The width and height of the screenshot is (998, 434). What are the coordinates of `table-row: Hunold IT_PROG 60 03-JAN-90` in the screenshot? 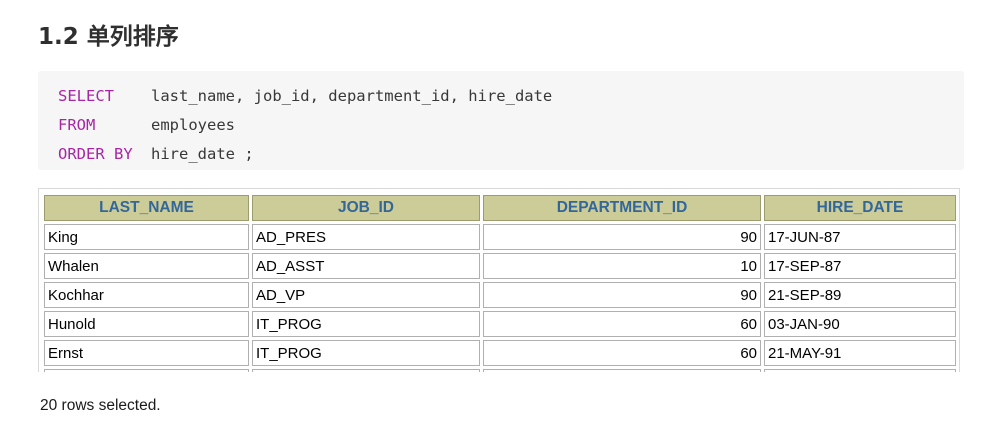 It's located at (500, 324).